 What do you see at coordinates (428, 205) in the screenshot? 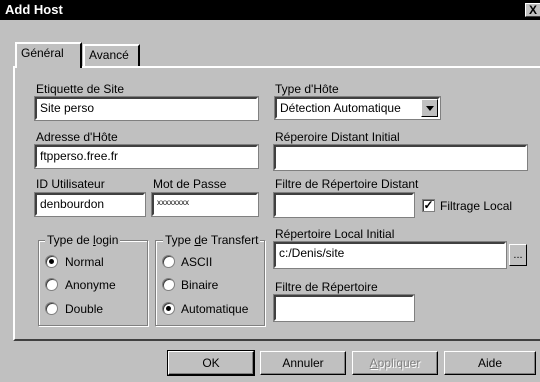
I see `local-filter-checkbox: ✓` at bounding box center [428, 205].